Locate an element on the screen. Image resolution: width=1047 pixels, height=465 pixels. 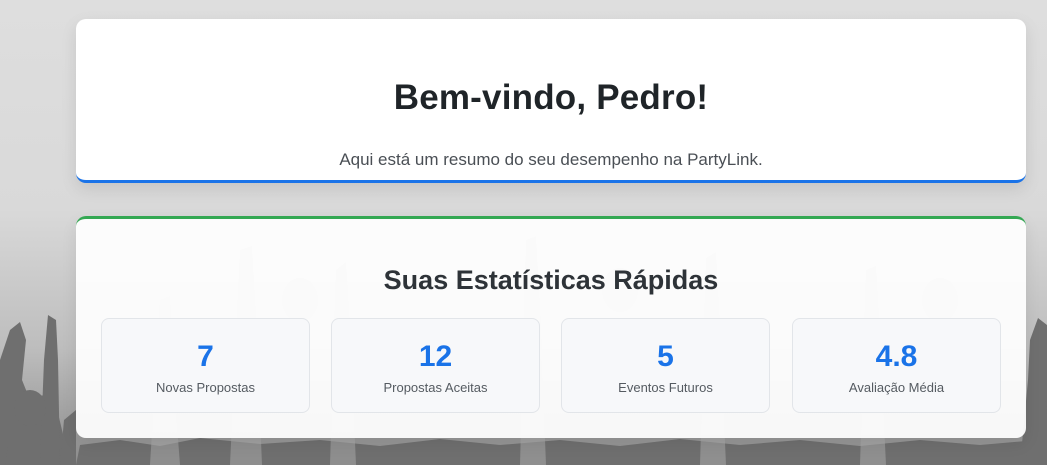
stat-card-accepted-proposals: 12 Propostas Aceitas is located at coordinates (435, 365).